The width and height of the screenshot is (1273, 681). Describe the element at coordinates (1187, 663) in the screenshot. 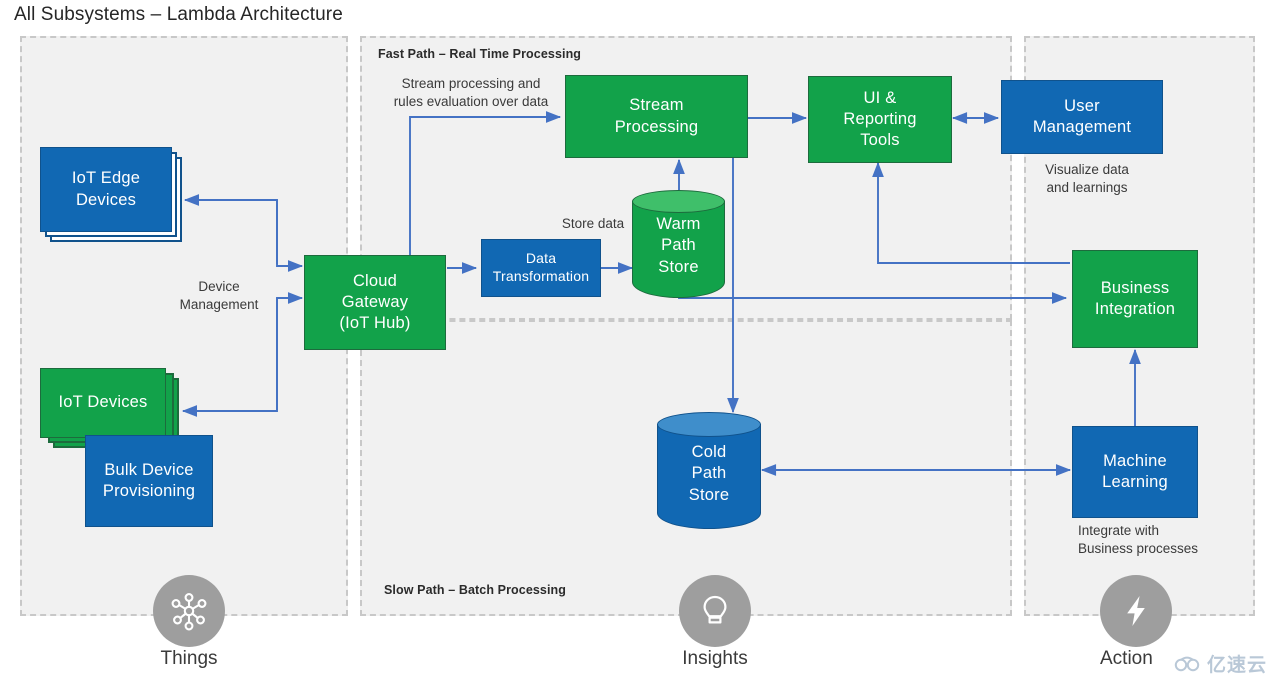

I see `cloud-logo-icon` at that location.